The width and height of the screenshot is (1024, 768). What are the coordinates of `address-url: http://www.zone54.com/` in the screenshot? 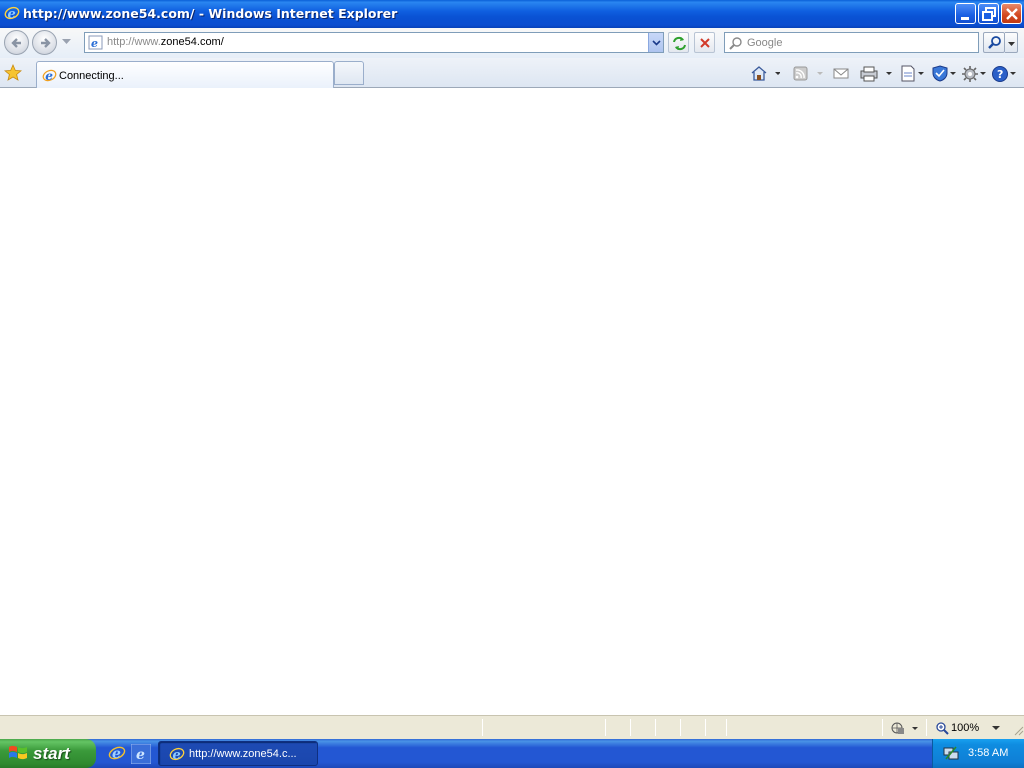 It's located at (165, 42).